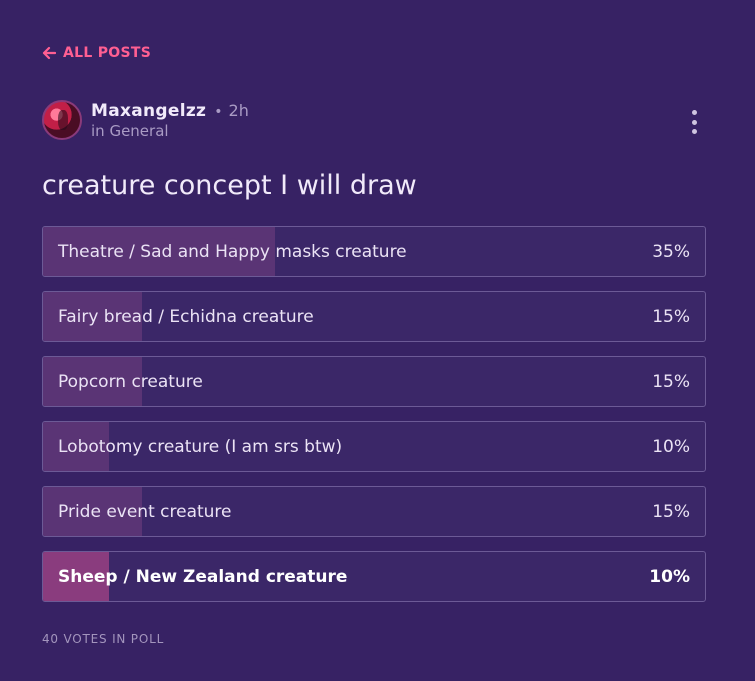  Describe the element at coordinates (374, 316) in the screenshot. I see `poll-option: Fairy bread / Echidna creature 15%` at that location.